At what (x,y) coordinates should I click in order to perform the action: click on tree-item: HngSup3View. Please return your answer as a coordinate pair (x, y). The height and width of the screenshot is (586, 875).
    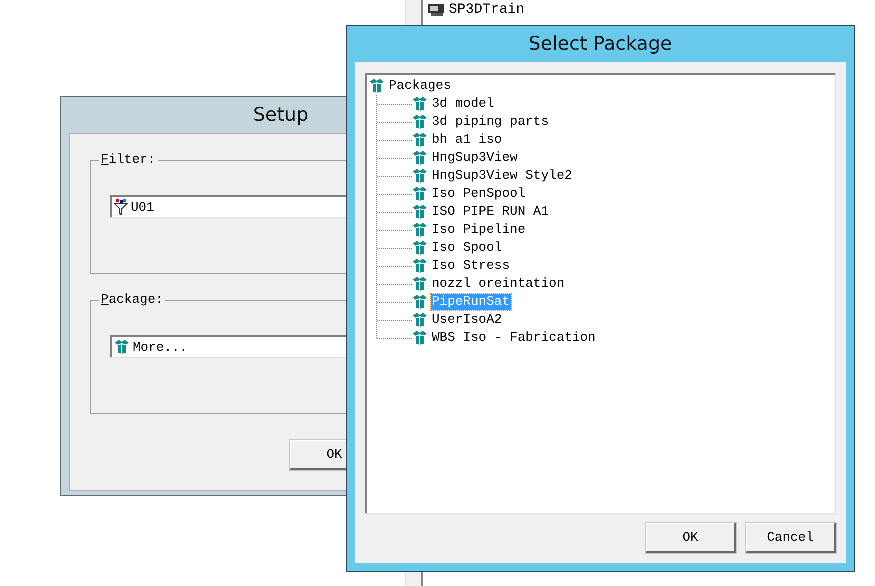
    Looking at the image, I should click on (475, 158).